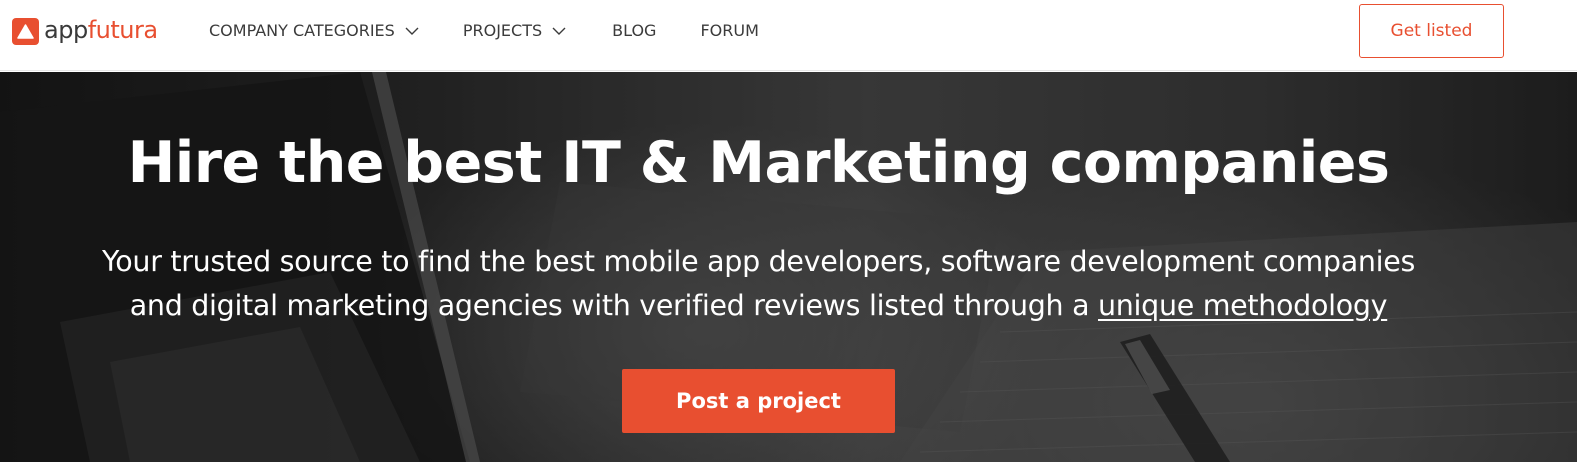 The width and height of the screenshot is (1577, 462). I want to click on nav-item-label: FORUM, so click(729, 30).